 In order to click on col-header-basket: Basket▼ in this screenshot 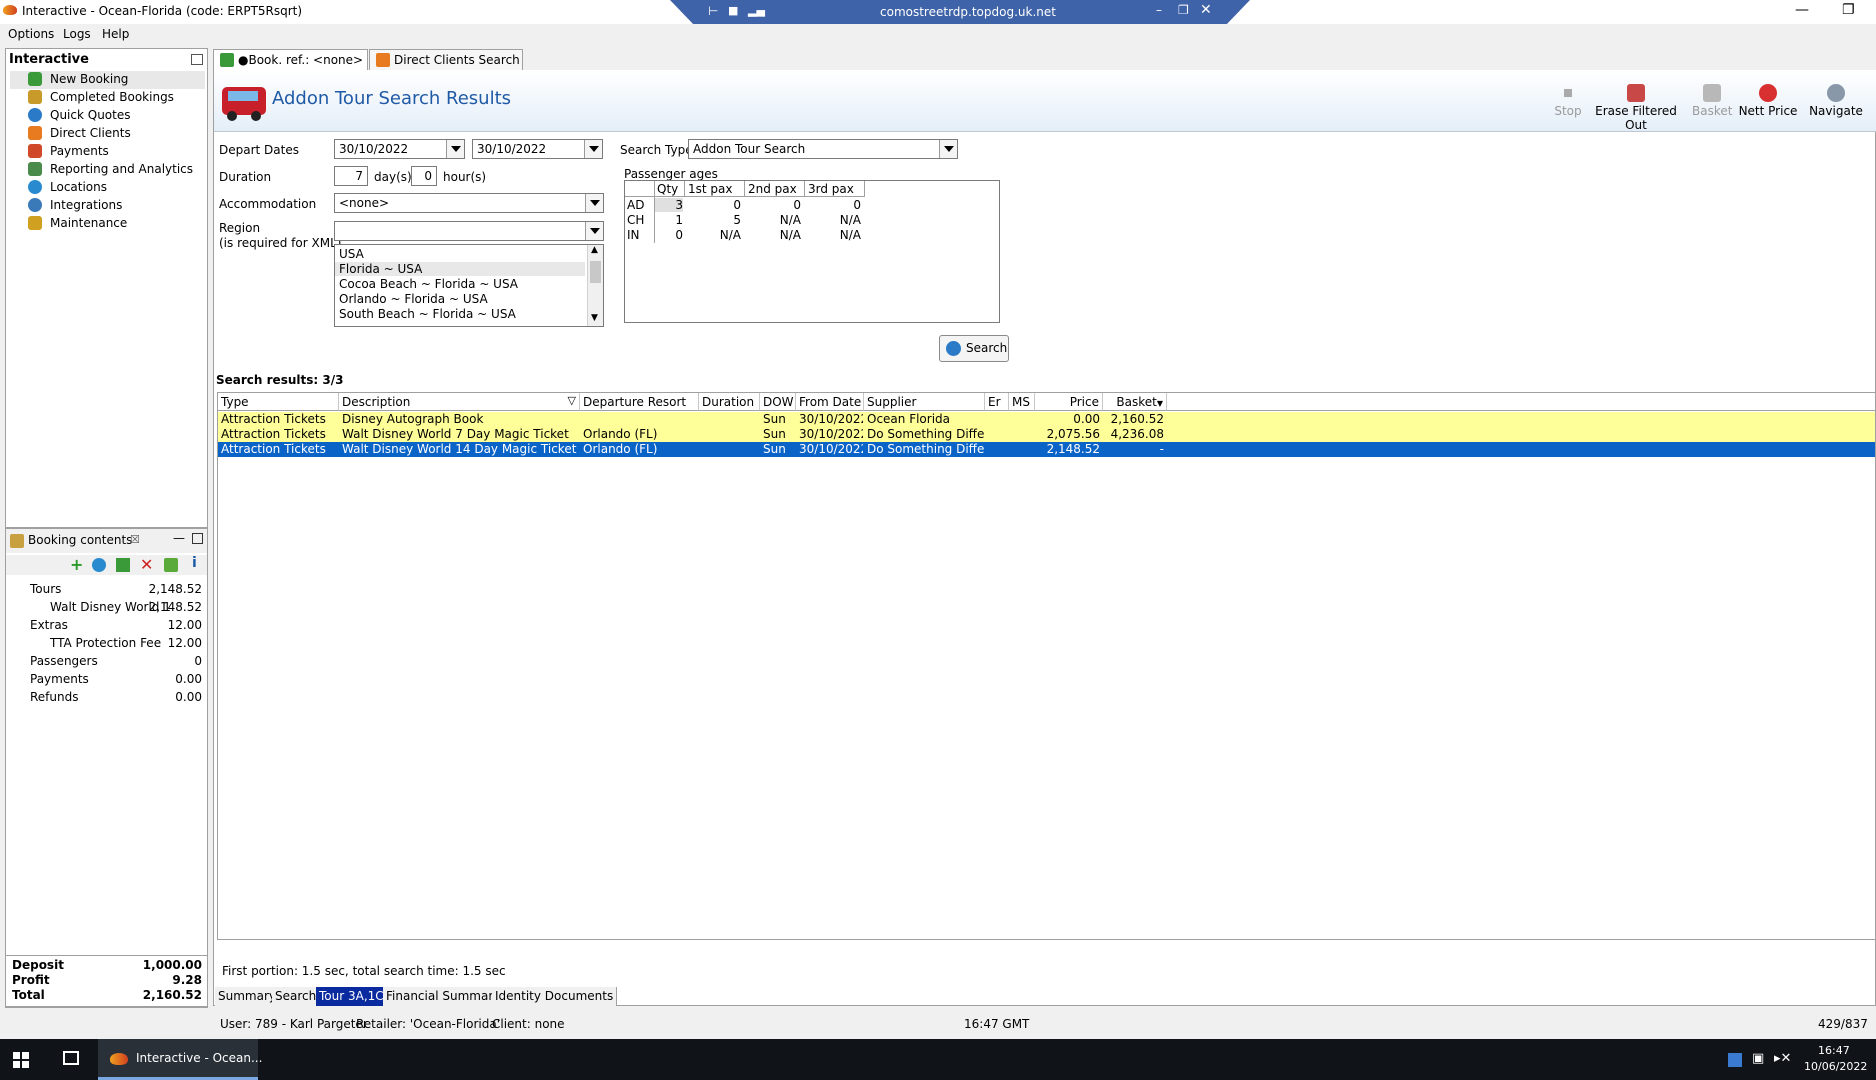, I will do `click(1135, 402)`.